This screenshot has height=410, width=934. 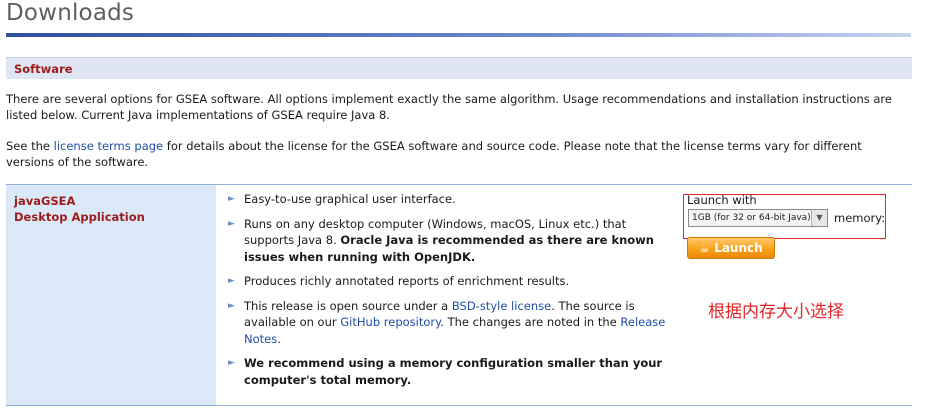 I want to click on list-item: ► Easy-to-use graphical user interface., so click(x=448, y=199).